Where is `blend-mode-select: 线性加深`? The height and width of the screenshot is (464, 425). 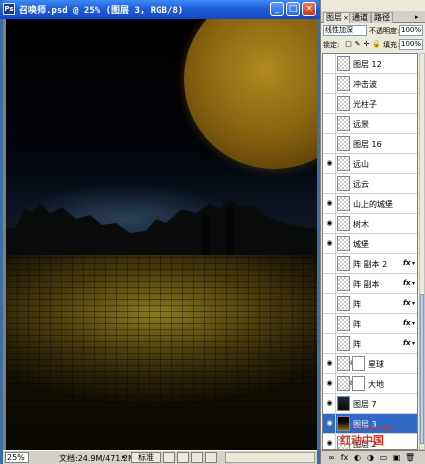 blend-mode-select: 线性加深 is located at coordinates (345, 30).